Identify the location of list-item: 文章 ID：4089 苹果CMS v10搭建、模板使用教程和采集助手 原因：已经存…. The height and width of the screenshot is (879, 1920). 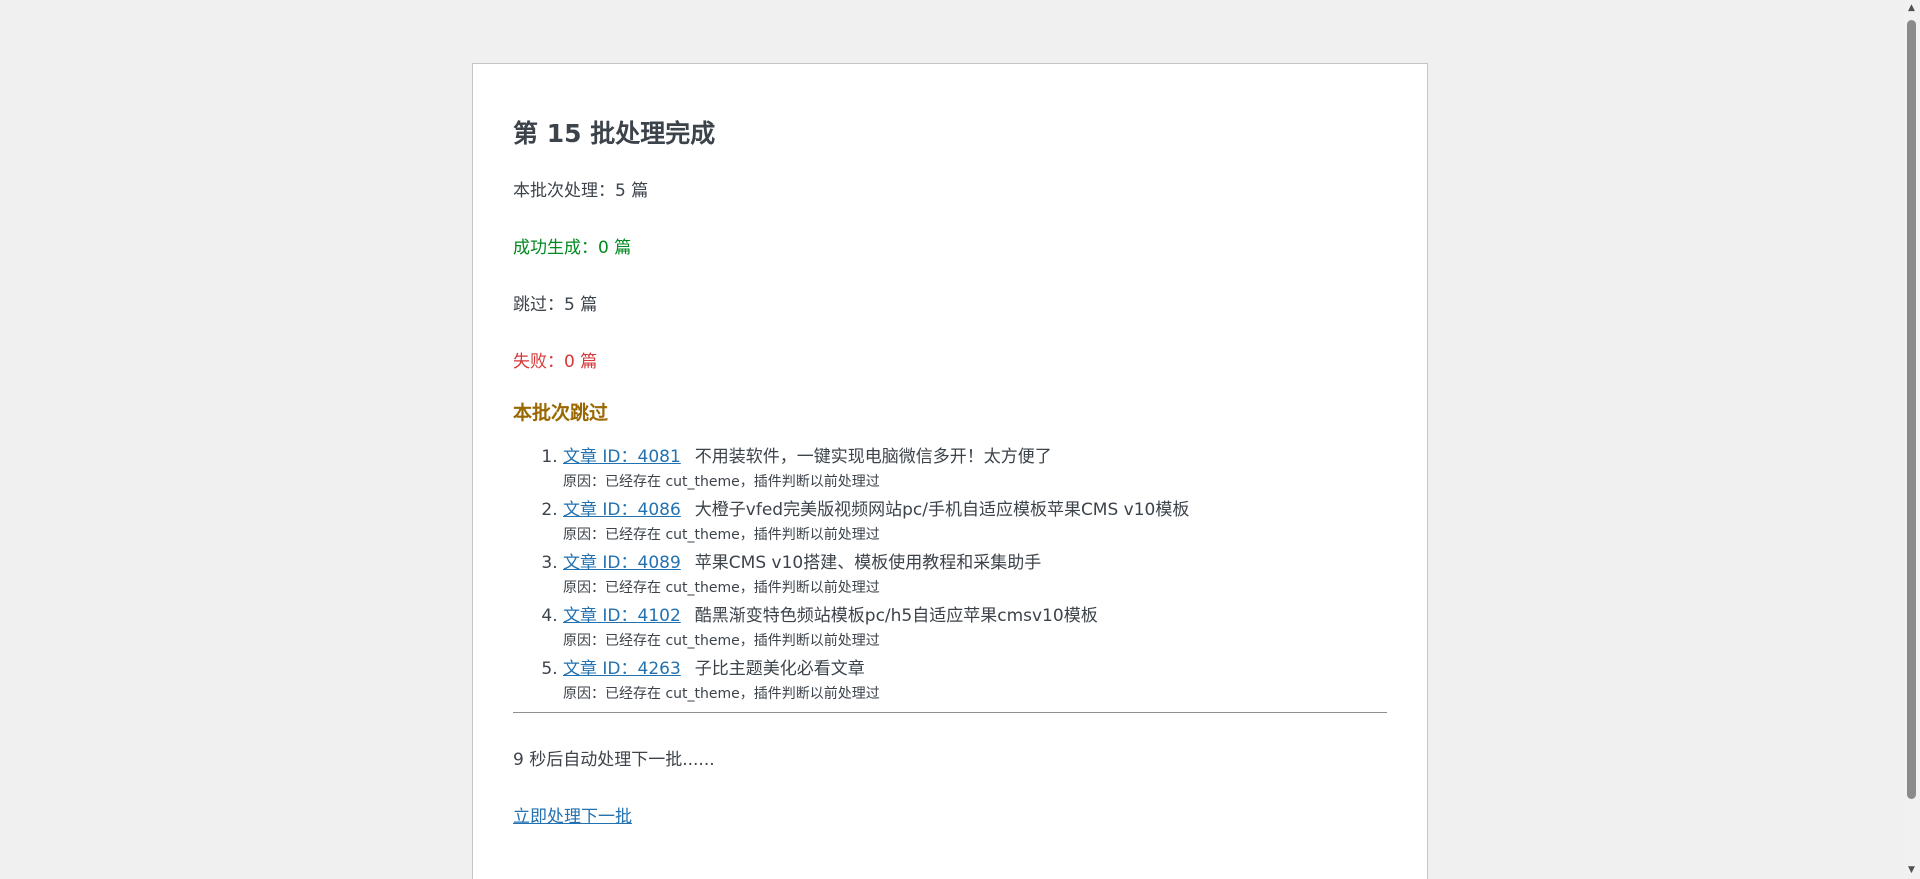
(975, 577).